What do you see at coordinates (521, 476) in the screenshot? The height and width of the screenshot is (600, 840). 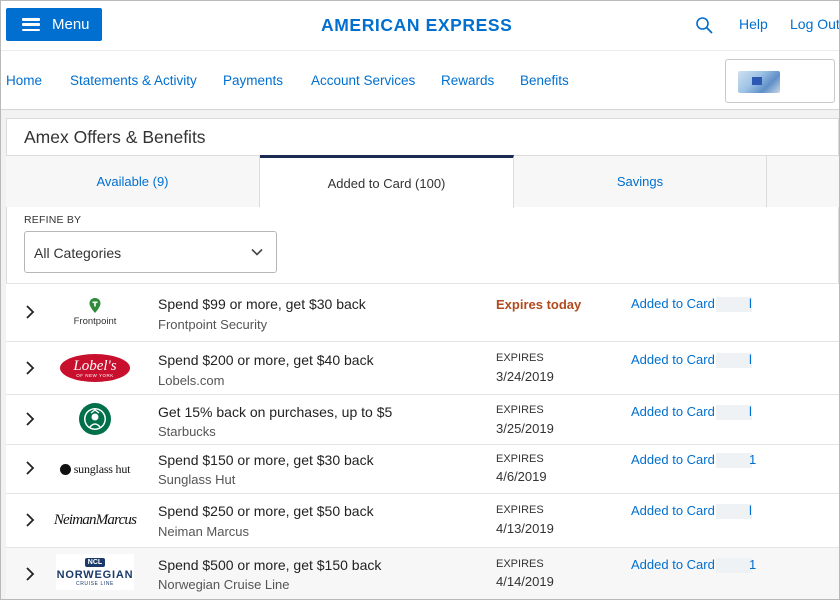 I see `expires-date: 4/6/2019` at bounding box center [521, 476].